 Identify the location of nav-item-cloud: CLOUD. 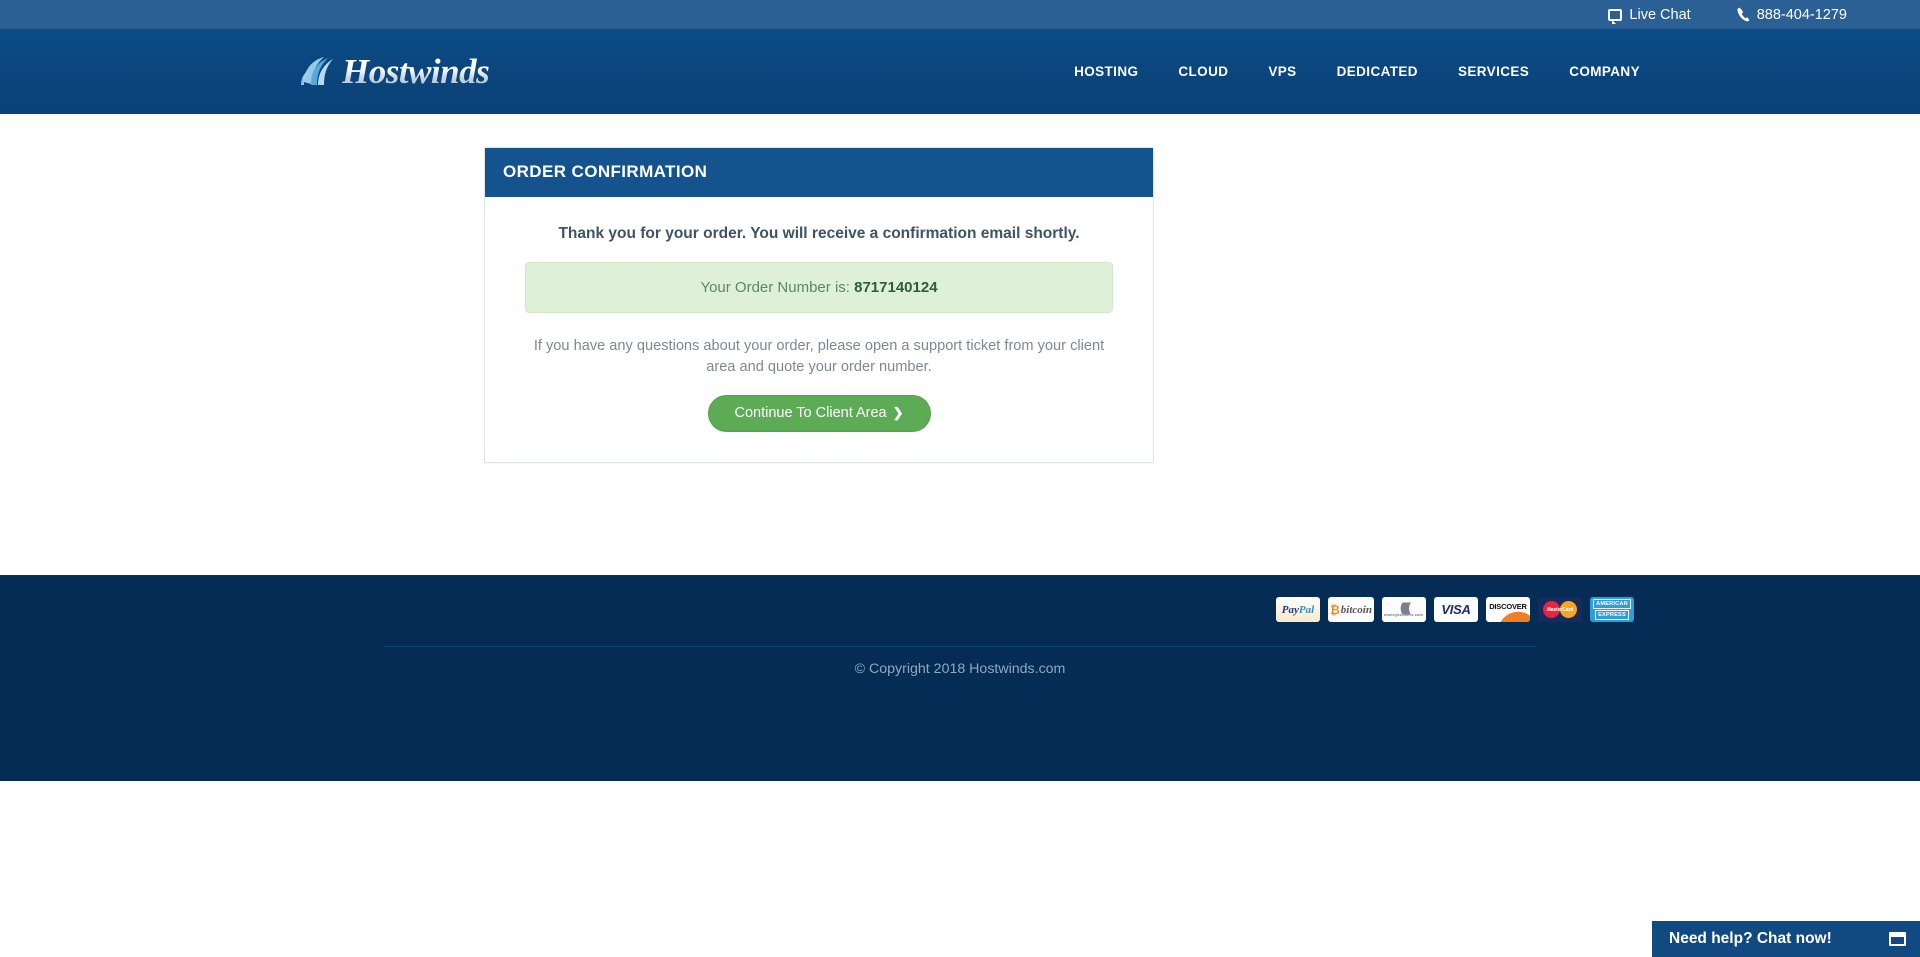
(1203, 71).